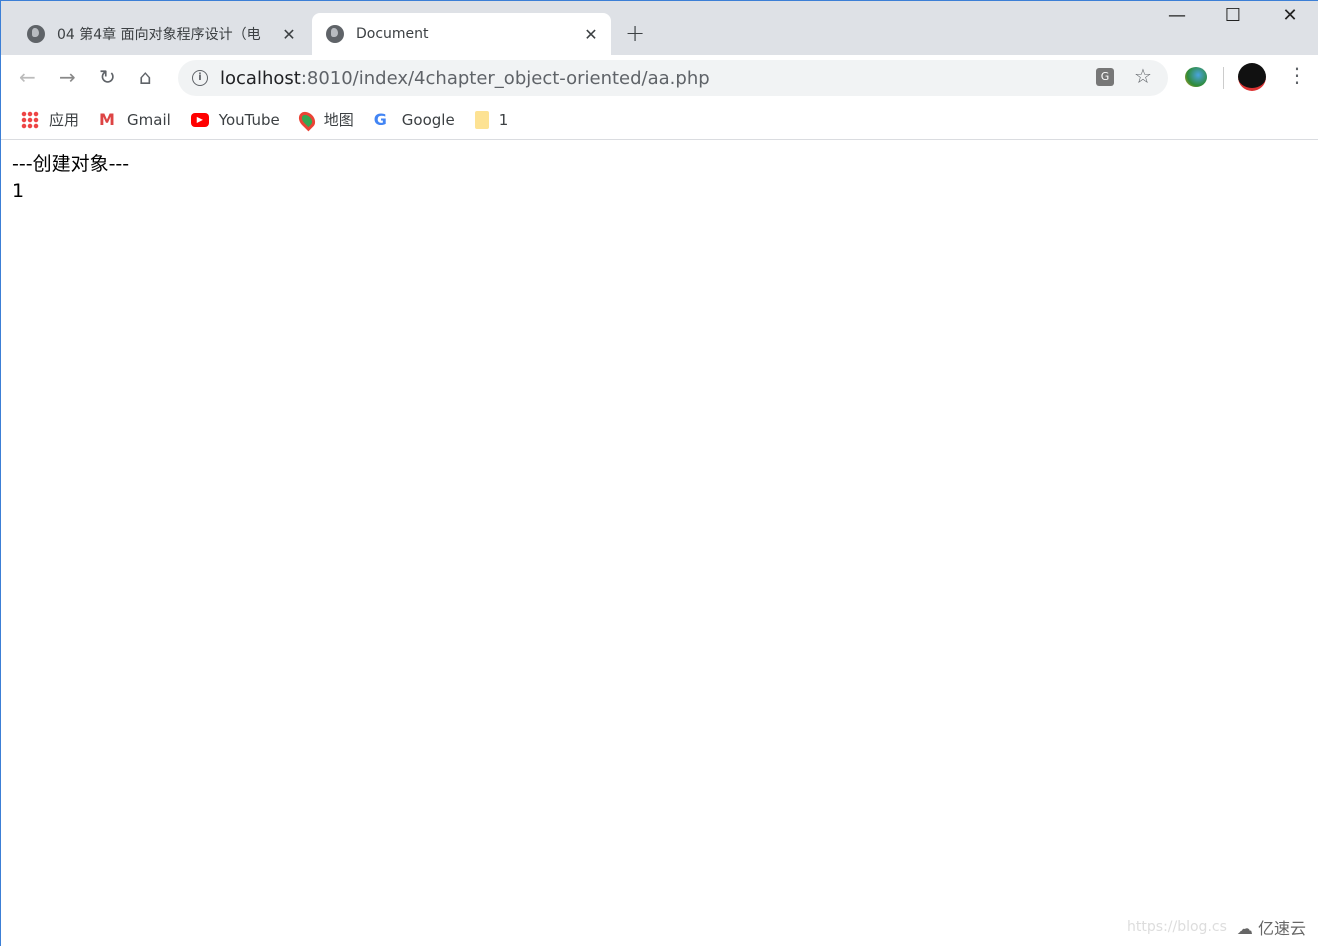 The width and height of the screenshot is (1318, 946). Describe the element at coordinates (380, 119) in the screenshot. I see `google-g-icon: G` at that location.